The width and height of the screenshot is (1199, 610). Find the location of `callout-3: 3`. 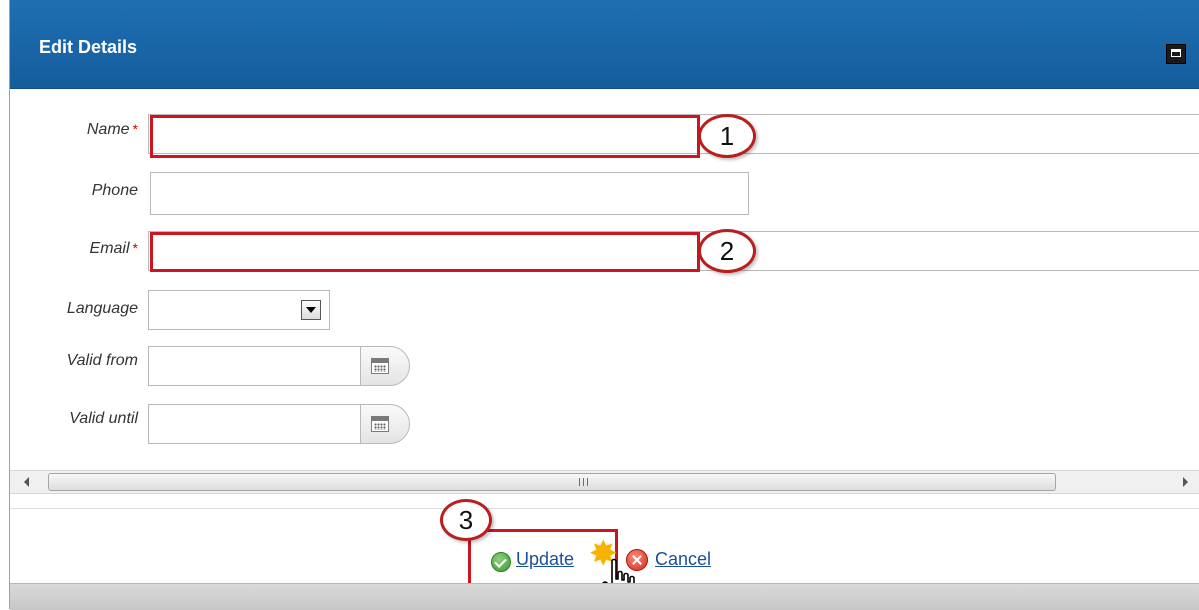

callout-3: 3 is located at coordinates (466, 520).